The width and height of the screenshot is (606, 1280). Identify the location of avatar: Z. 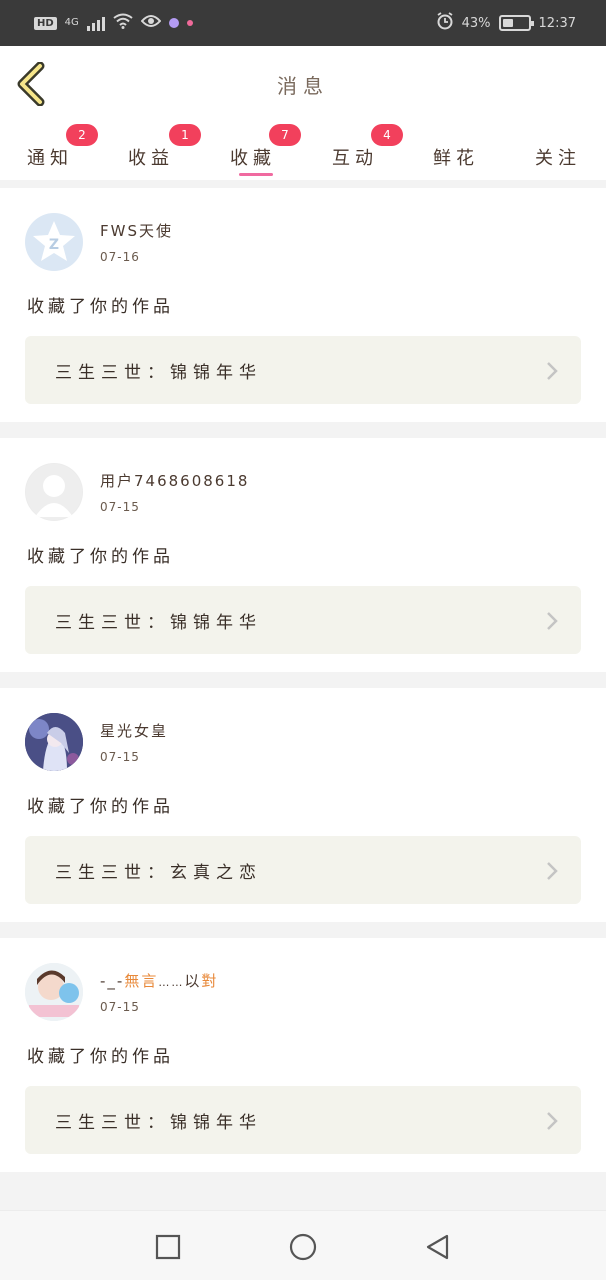
(54, 242).